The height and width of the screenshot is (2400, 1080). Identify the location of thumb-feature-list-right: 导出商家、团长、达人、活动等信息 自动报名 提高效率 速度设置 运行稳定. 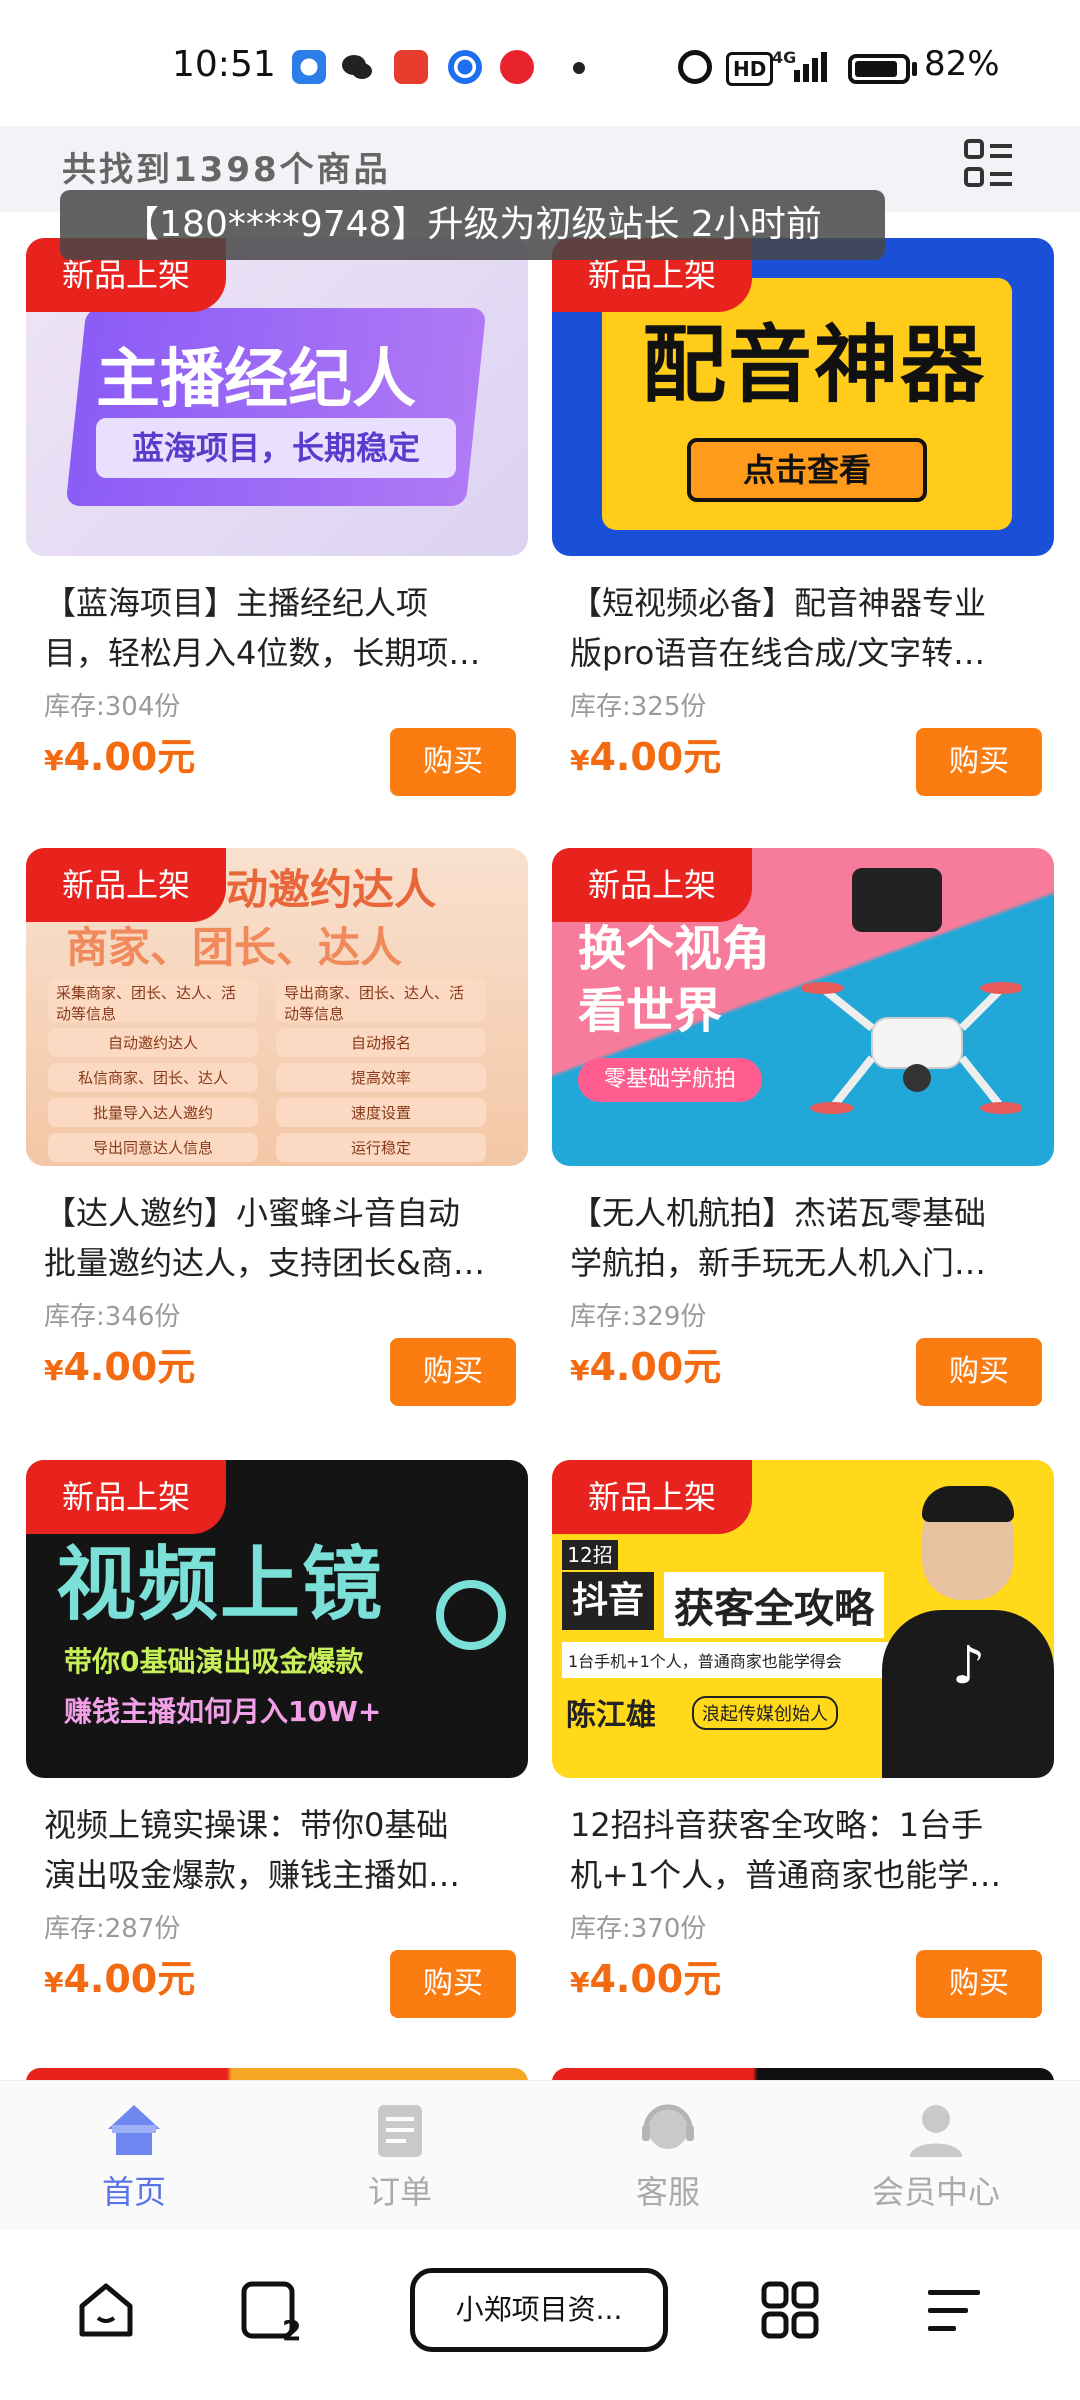
(381, 1070).